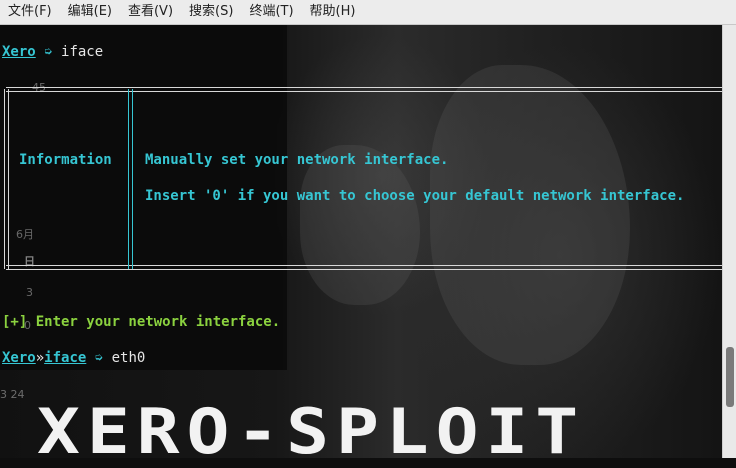 This screenshot has height=468, width=736. Describe the element at coordinates (6, 179) in the screenshot. I see `info-box-left-border` at that location.